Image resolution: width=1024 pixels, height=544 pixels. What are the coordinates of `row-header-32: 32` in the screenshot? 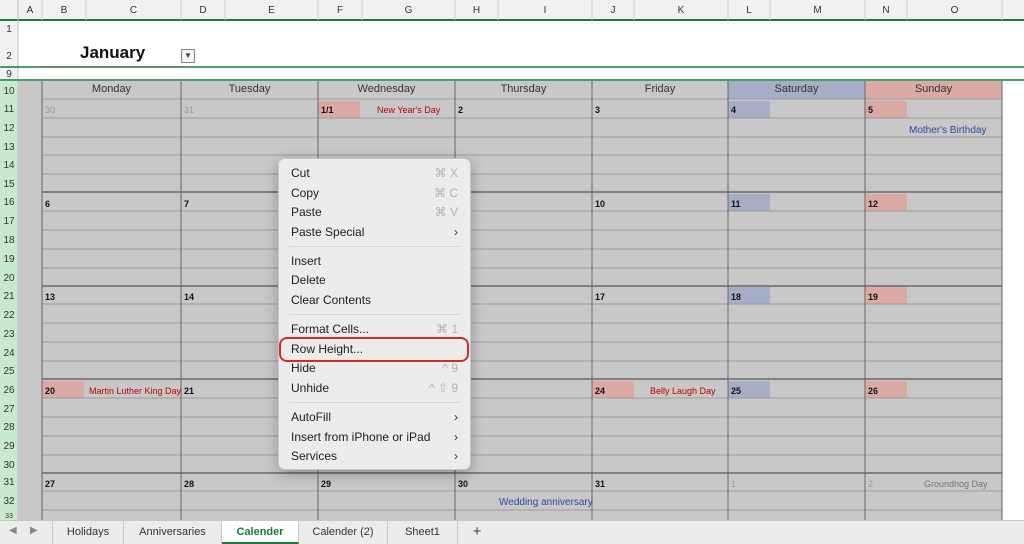 It's located at (9, 501).